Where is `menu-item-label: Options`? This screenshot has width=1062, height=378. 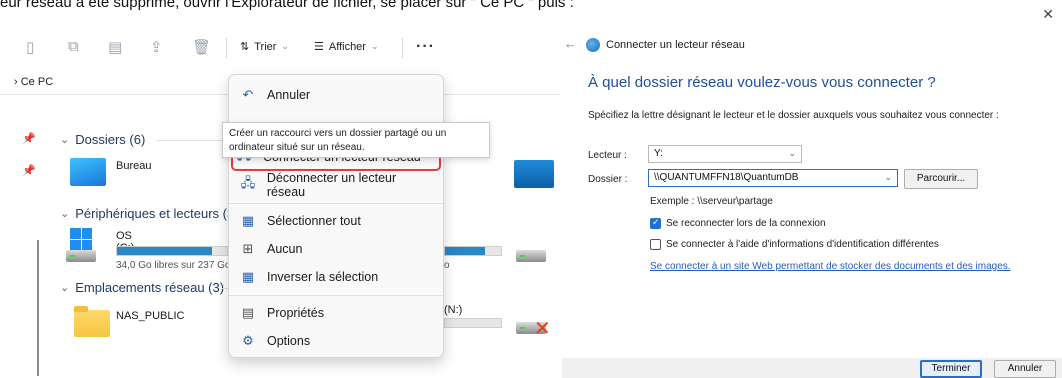 menu-item-label: Options is located at coordinates (289, 341).